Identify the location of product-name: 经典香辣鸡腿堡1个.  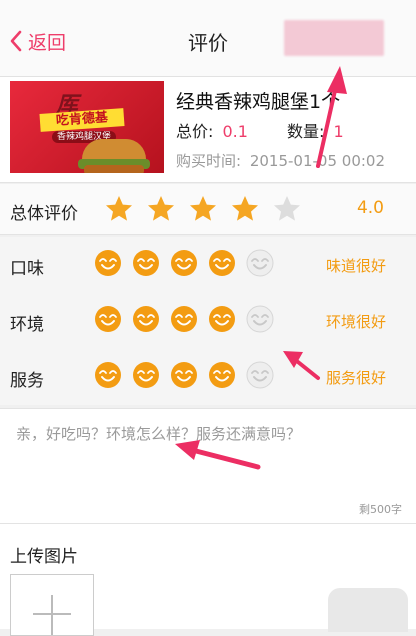
(258, 102).